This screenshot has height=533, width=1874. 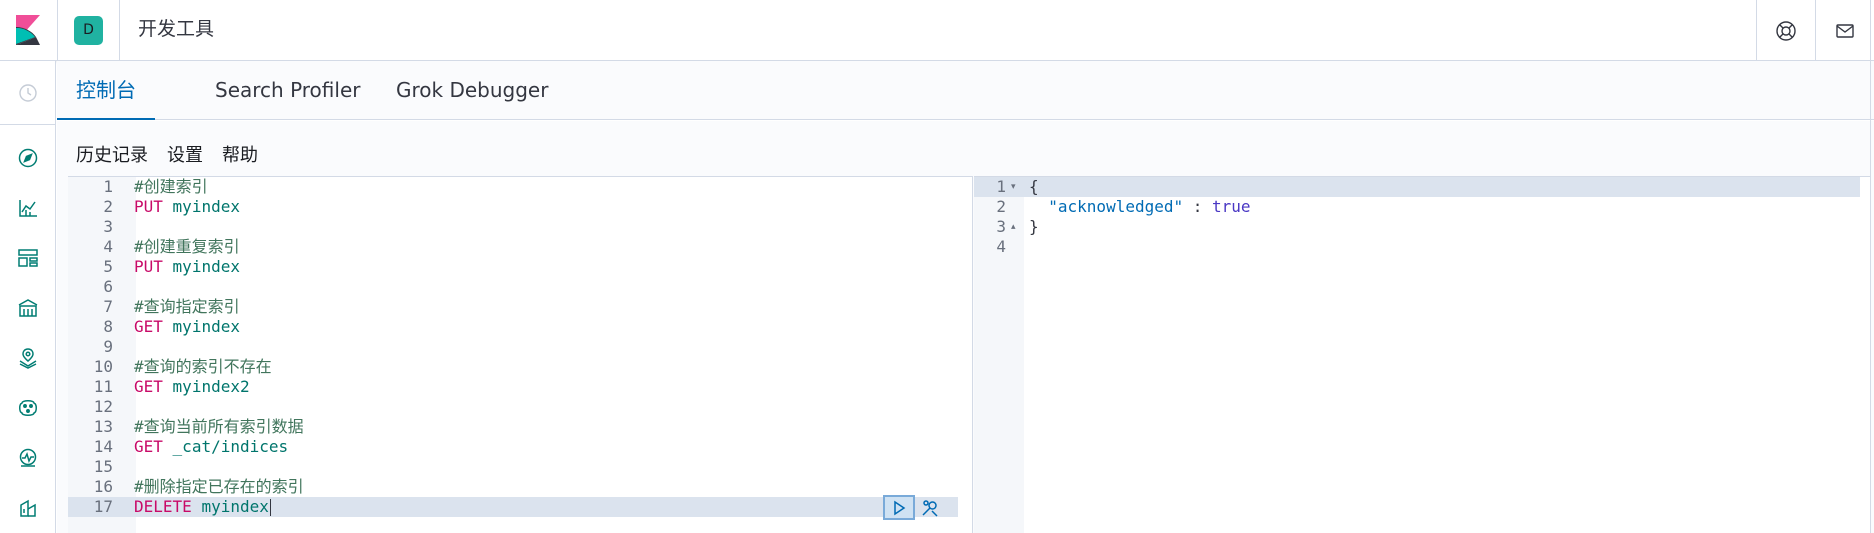 What do you see at coordinates (108, 186) in the screenshot?
I see `line-number: 1` at bounding box center [108, 186].